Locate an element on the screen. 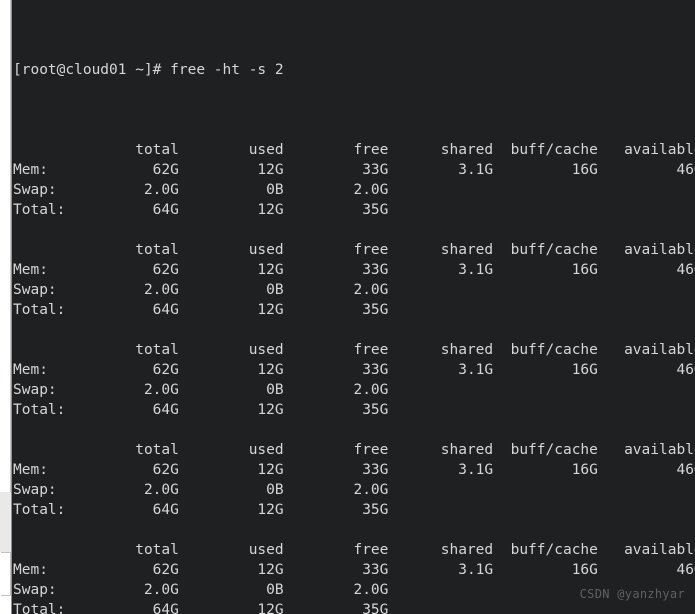 This screenshot has height=614, width=695. command-line: [root@cloud01 ~]# free -ht -s 2 is located at coordinates (148, 70).